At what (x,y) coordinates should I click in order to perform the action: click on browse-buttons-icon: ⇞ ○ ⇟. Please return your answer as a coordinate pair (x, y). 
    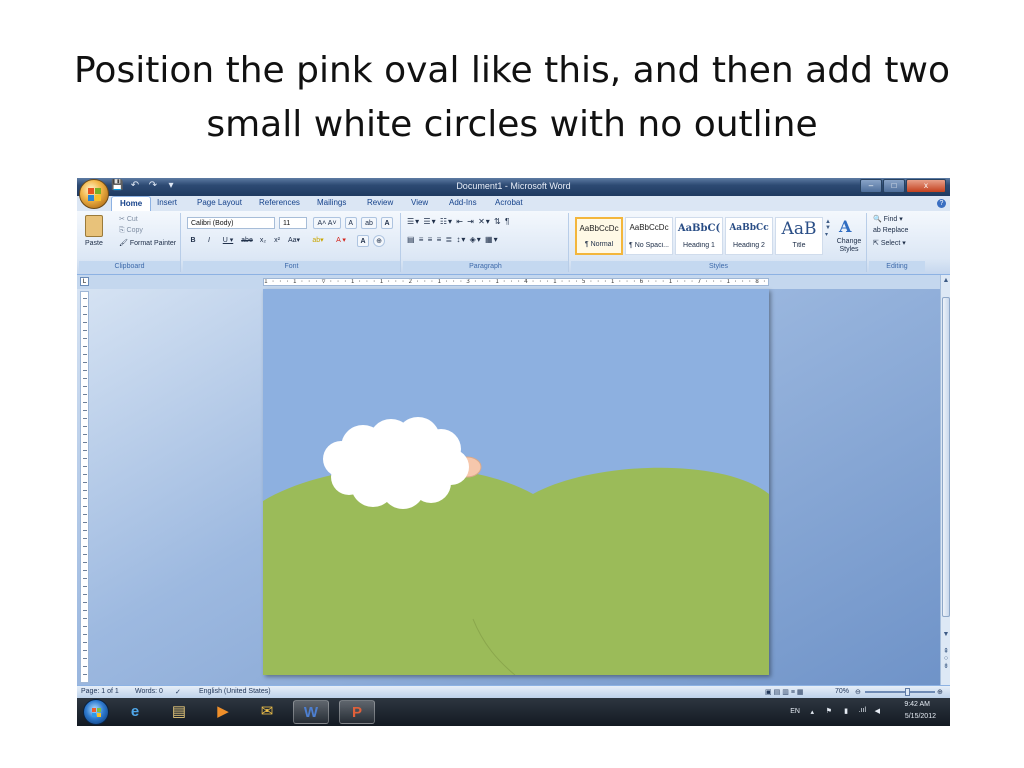
    Looking at the image, I should click on (945, 658).